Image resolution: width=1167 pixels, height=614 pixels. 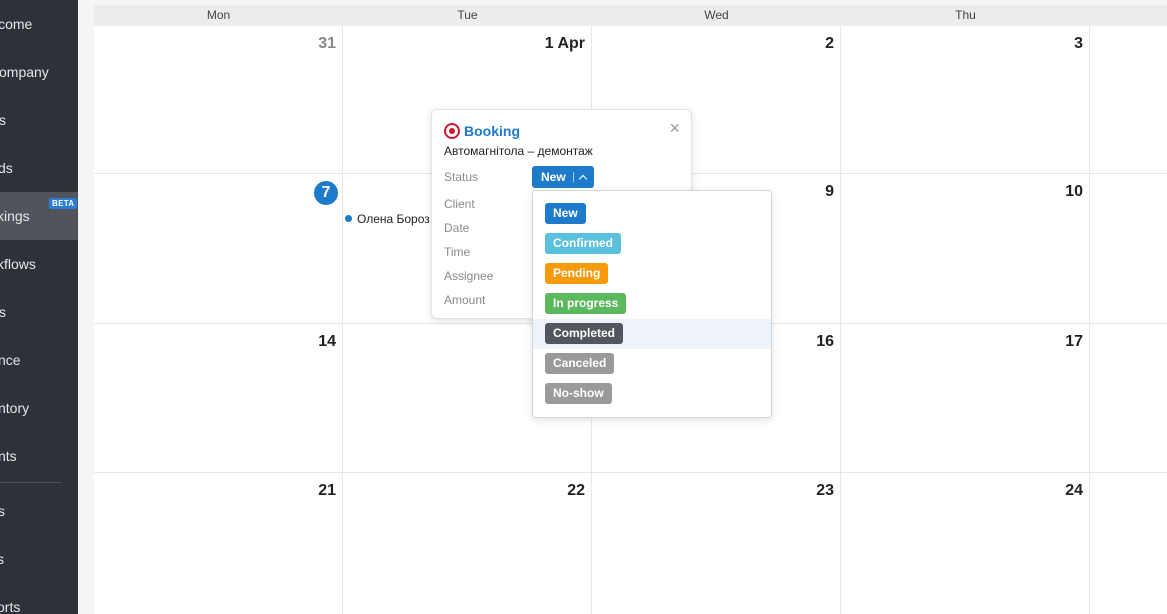 What do you see at coordinates (829, 191) in the screenshot?
I see `day-number: 9` at bounding box center [829, 191].